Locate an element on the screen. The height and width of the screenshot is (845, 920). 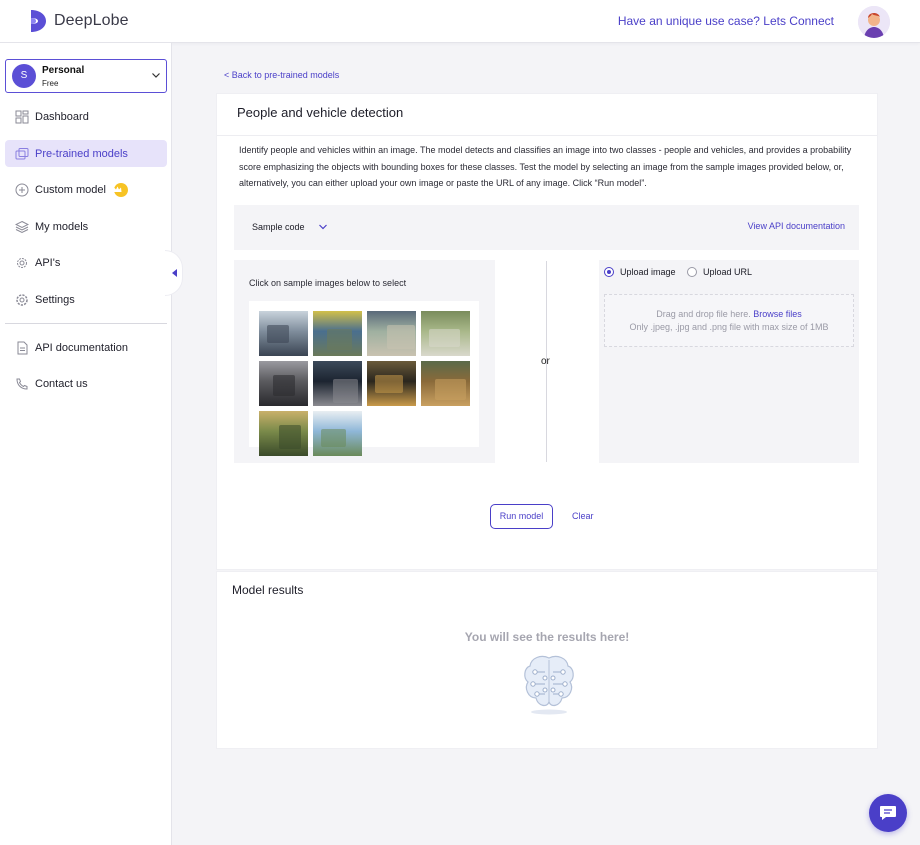
sidebar-item-custom-model: Custom model is located at coordinates (86, 189).